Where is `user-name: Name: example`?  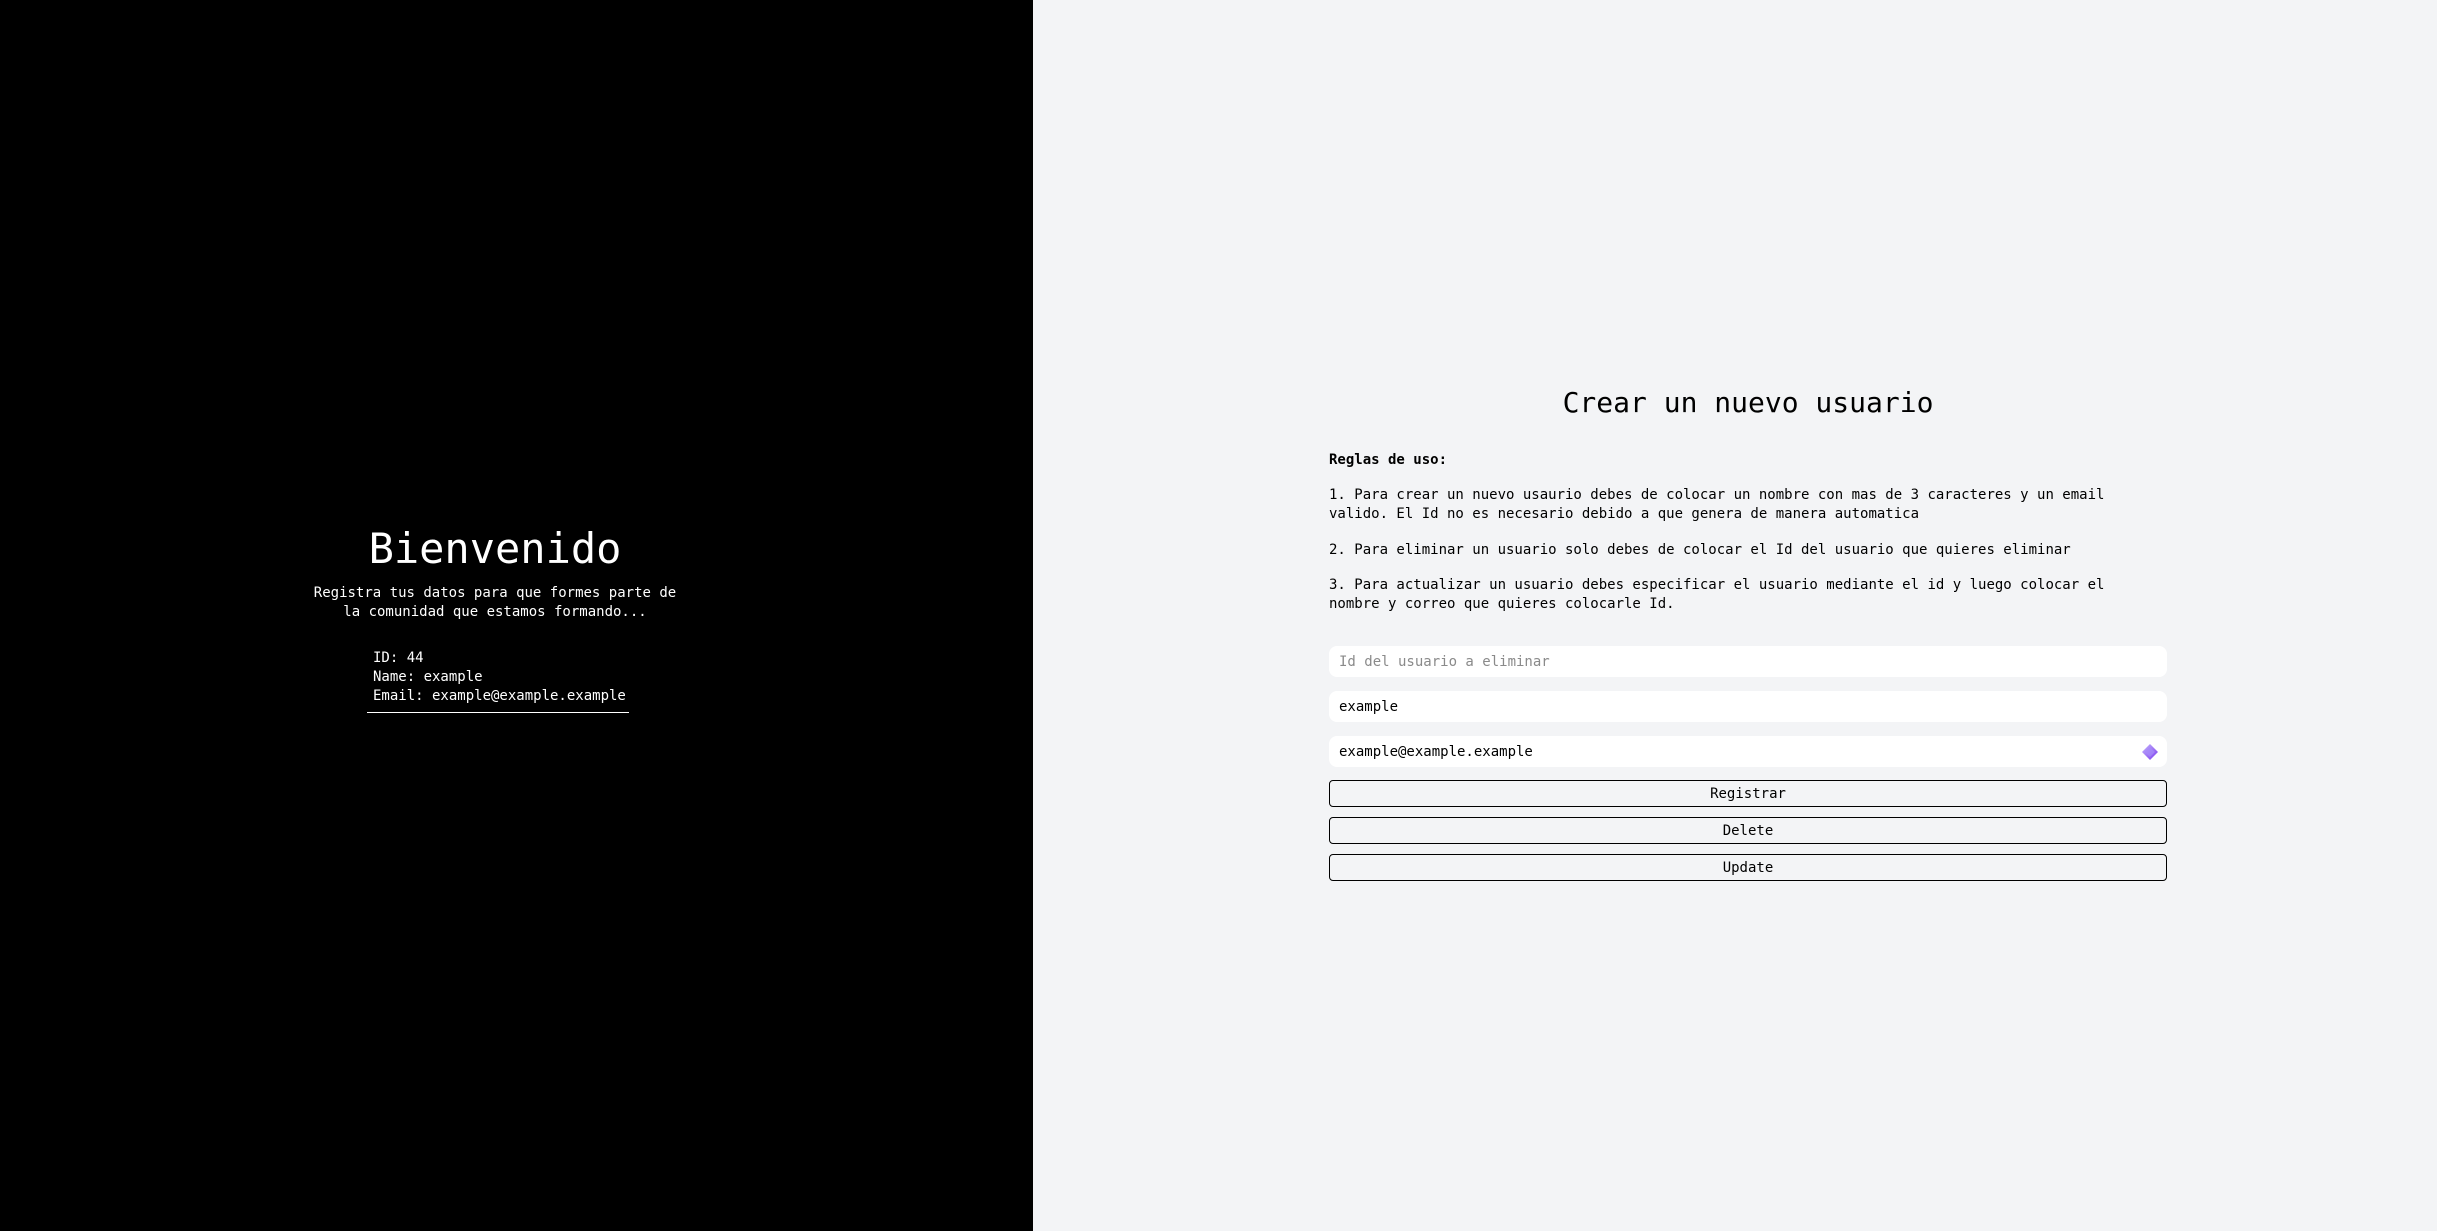
user-name: Name: example is located at coordinates (428, 677).